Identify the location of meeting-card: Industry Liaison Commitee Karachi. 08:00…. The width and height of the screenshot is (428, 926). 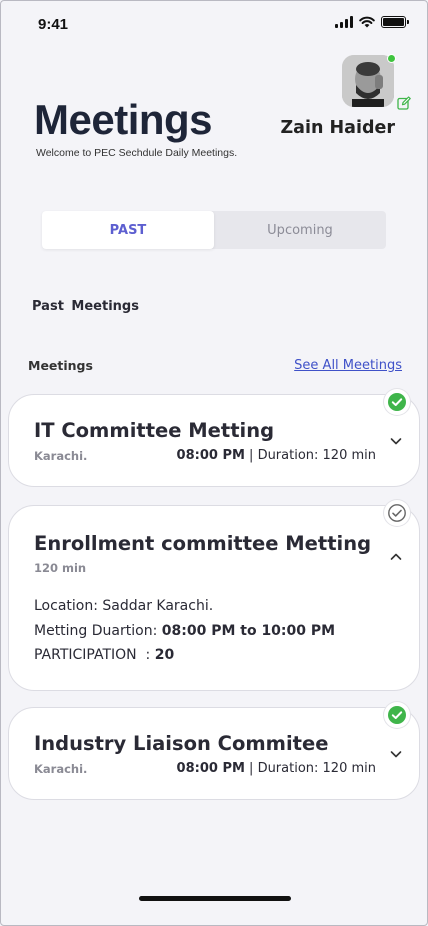
(214, 751).